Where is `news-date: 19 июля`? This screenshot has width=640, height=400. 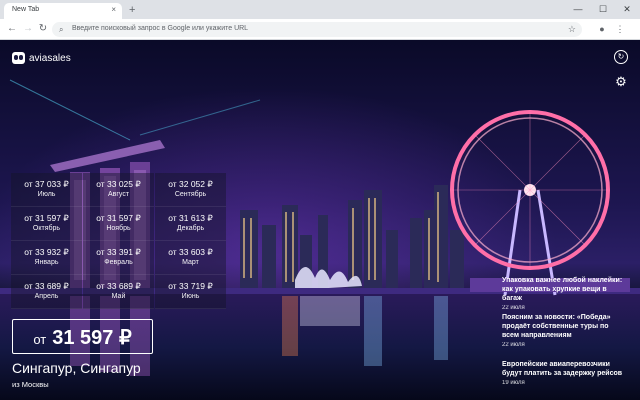 news-date: 19 июля is located at coordinates (513, 383).